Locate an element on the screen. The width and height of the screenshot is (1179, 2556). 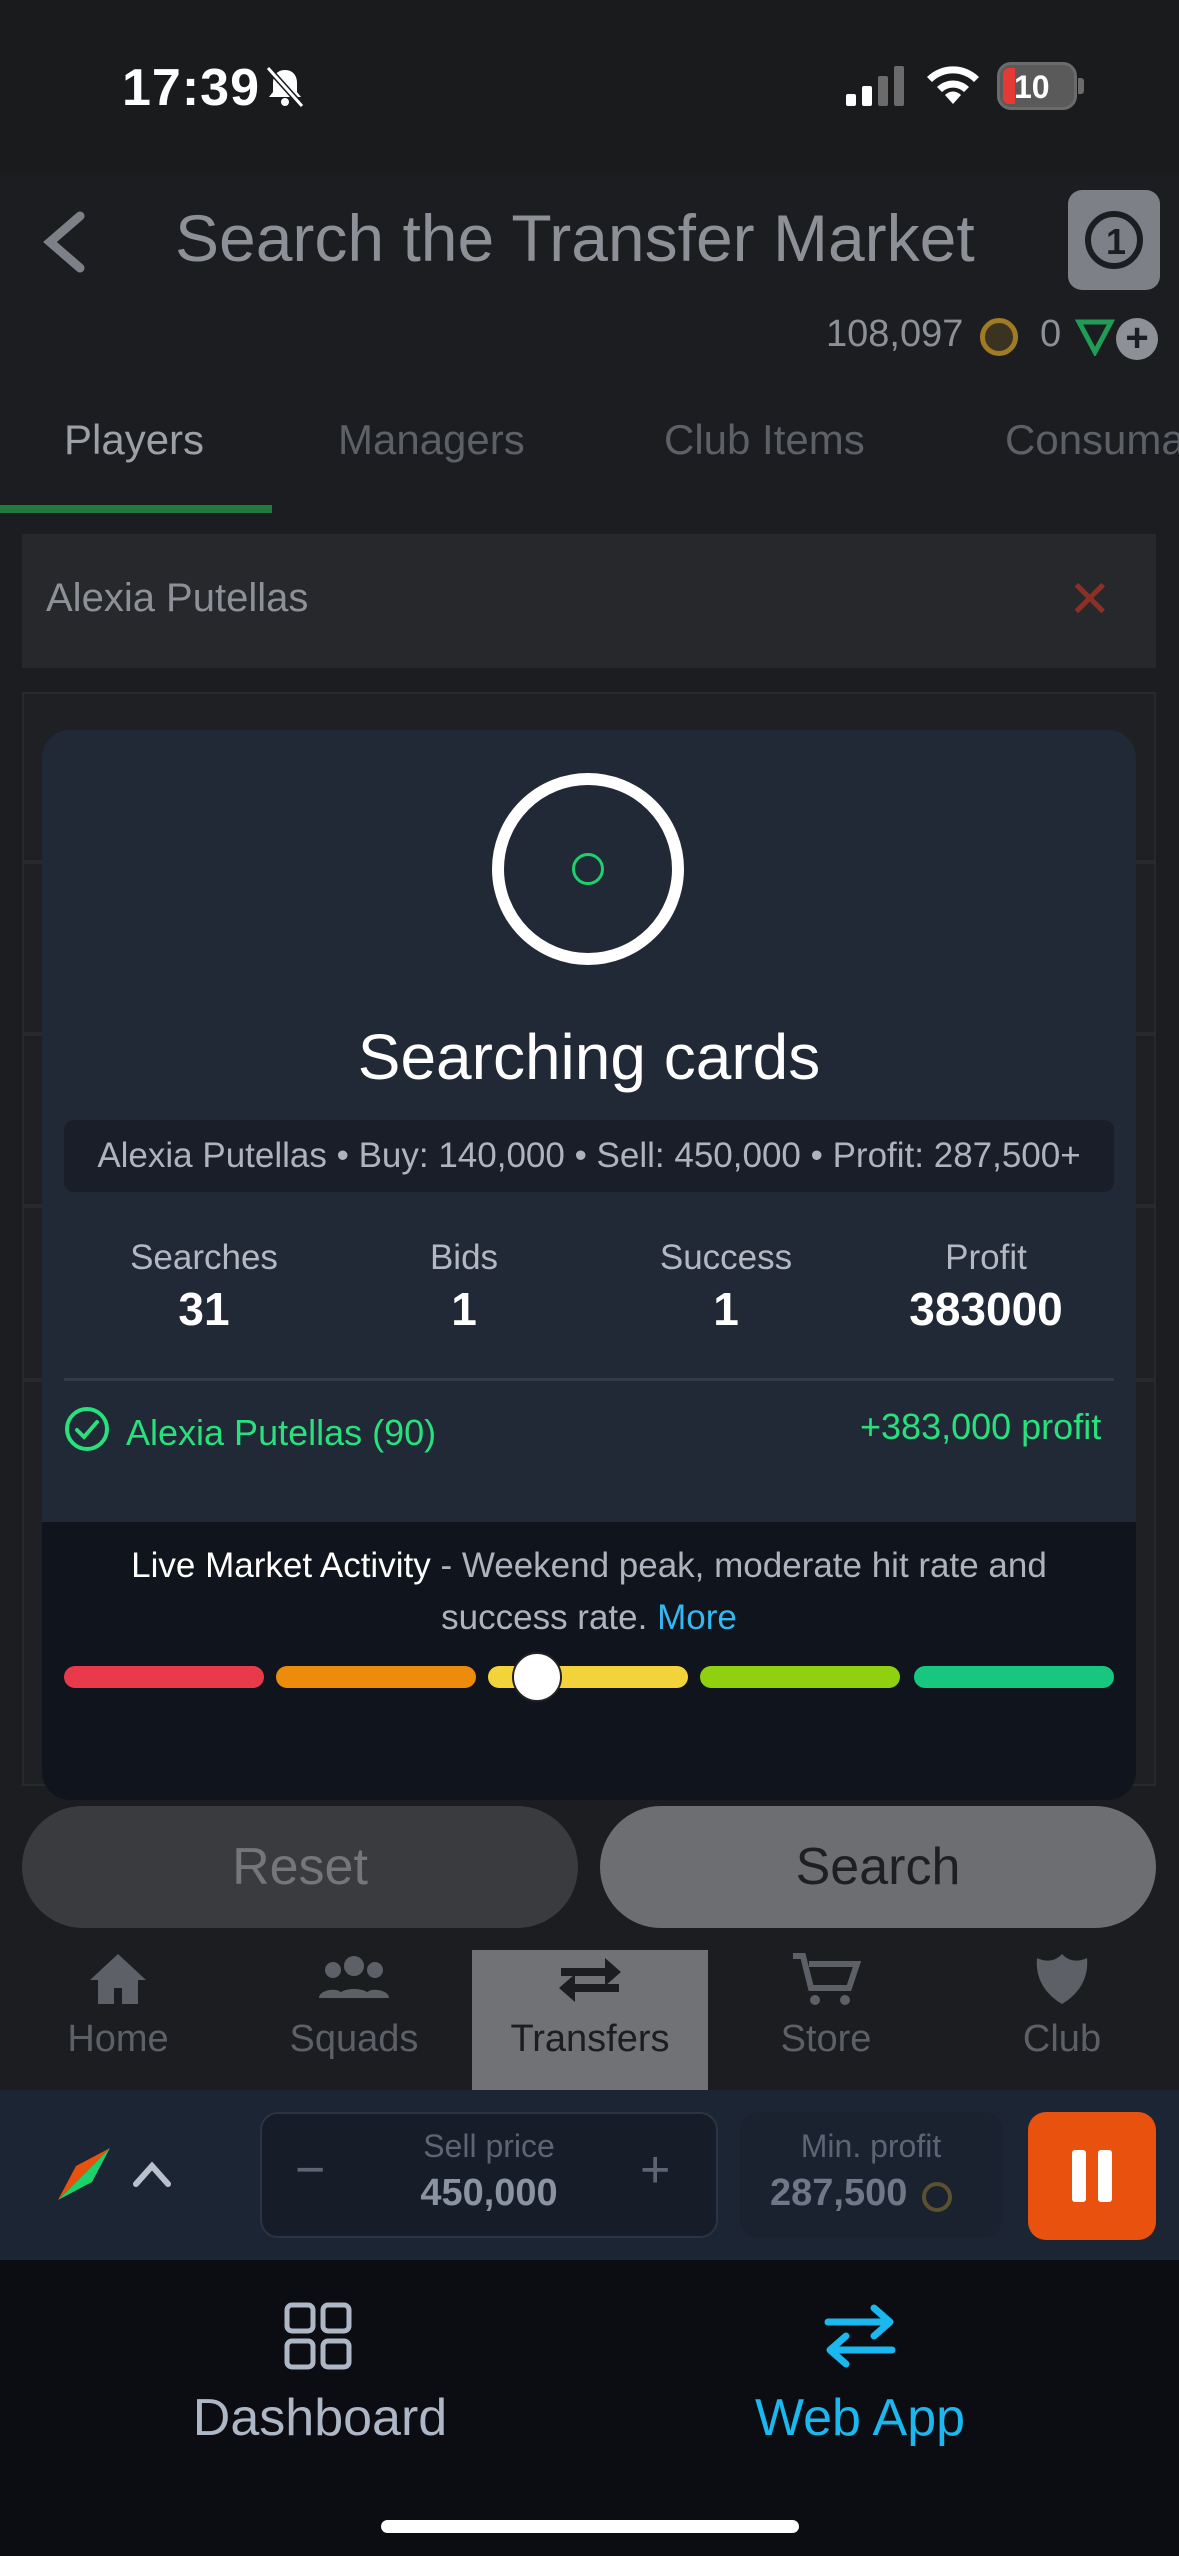
nav-club: Club is located at coordinates (1061, 2020).